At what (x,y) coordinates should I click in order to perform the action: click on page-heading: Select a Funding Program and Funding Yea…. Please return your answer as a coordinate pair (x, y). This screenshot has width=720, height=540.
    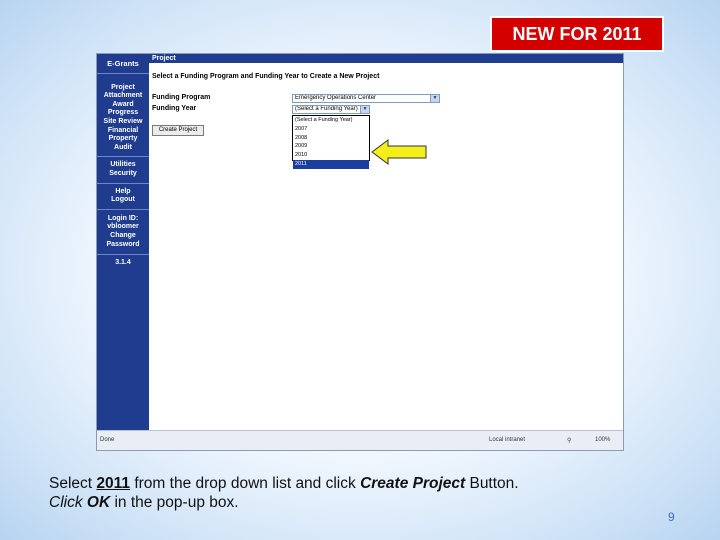
    Looking at the image, I should click on (266, 76).